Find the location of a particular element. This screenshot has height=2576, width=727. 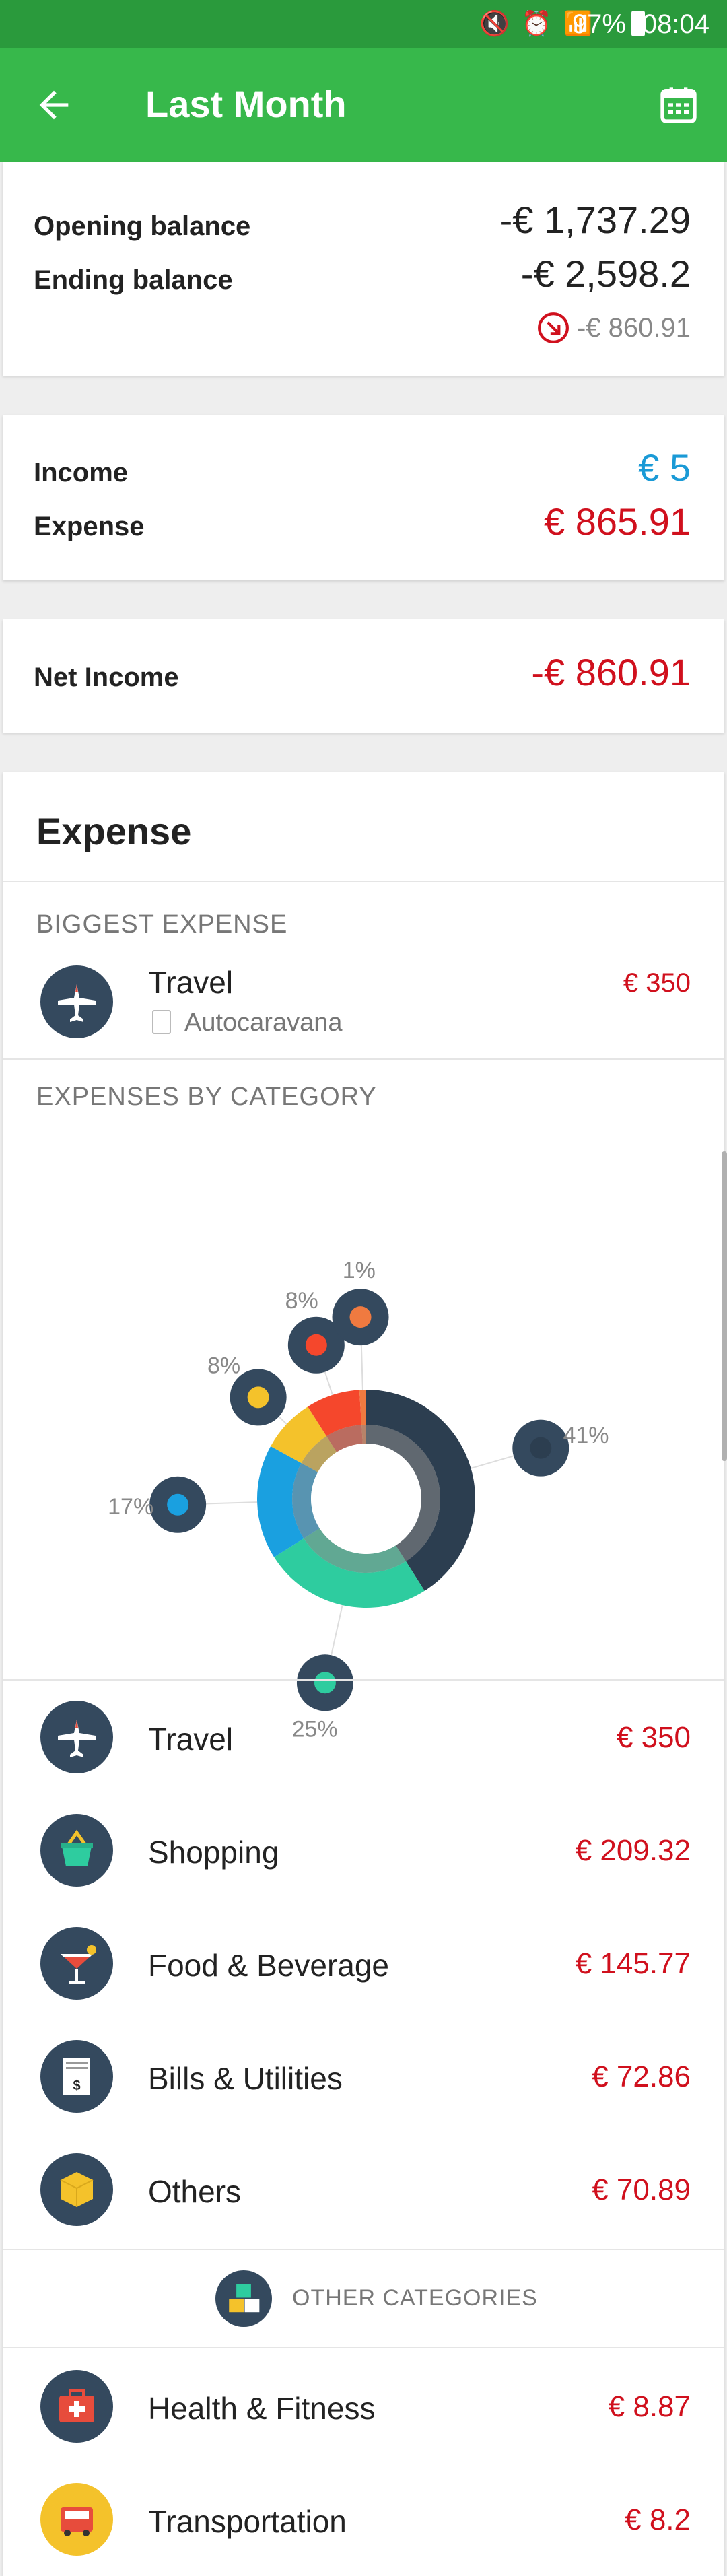

back-arrow-icon is located at coordinates (53, 105).